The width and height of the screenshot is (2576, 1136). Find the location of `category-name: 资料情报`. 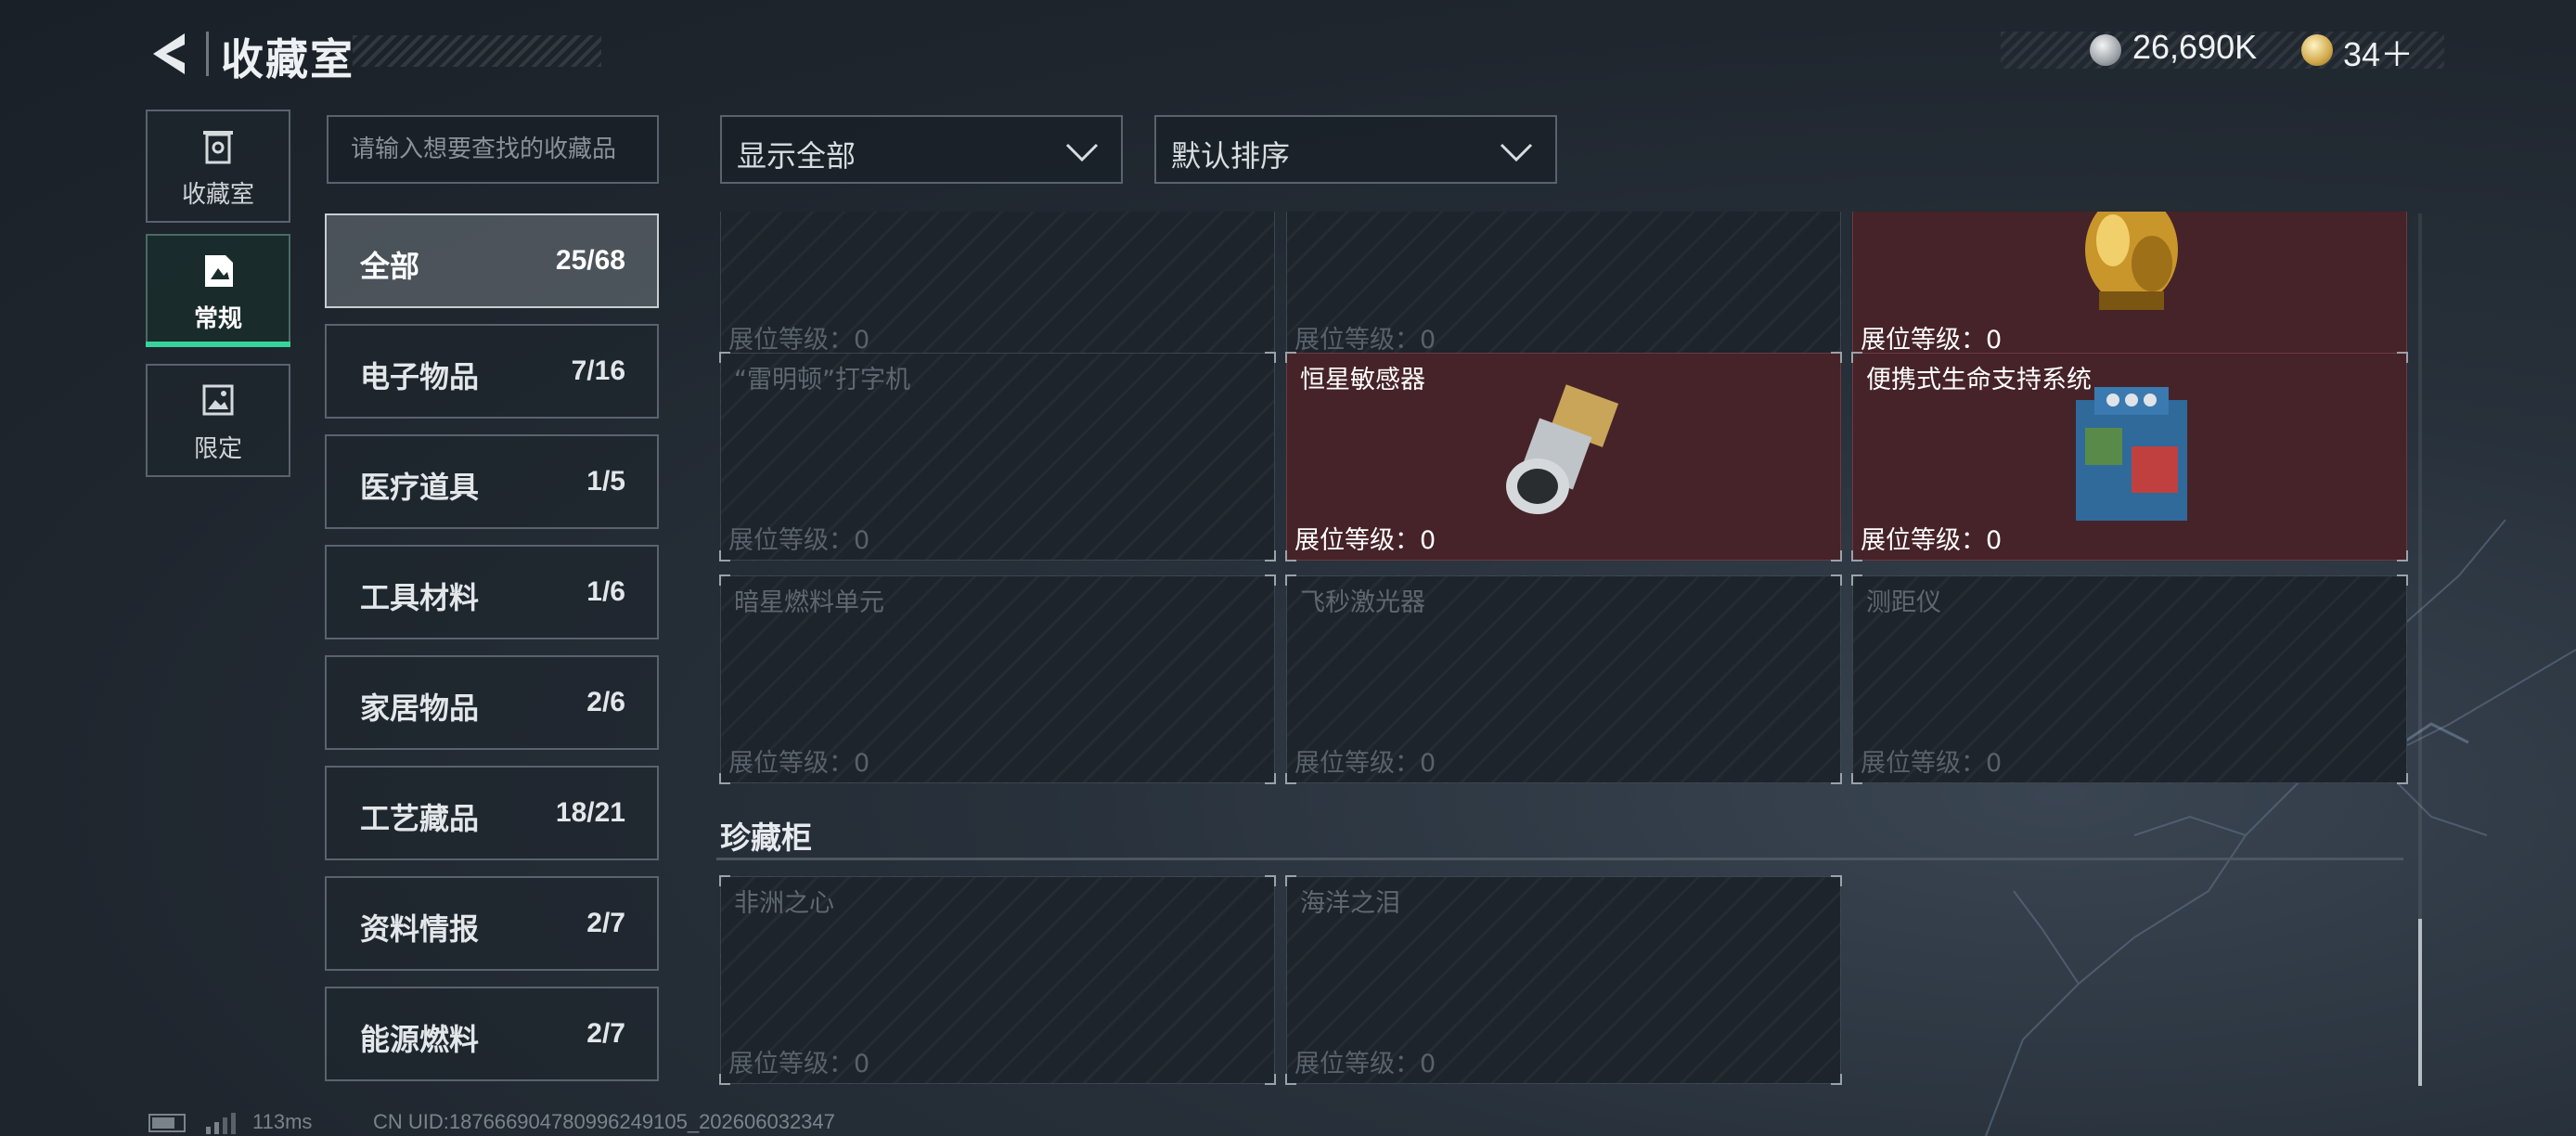

category-name: 资料情报 is located at coordinates (420, 929).